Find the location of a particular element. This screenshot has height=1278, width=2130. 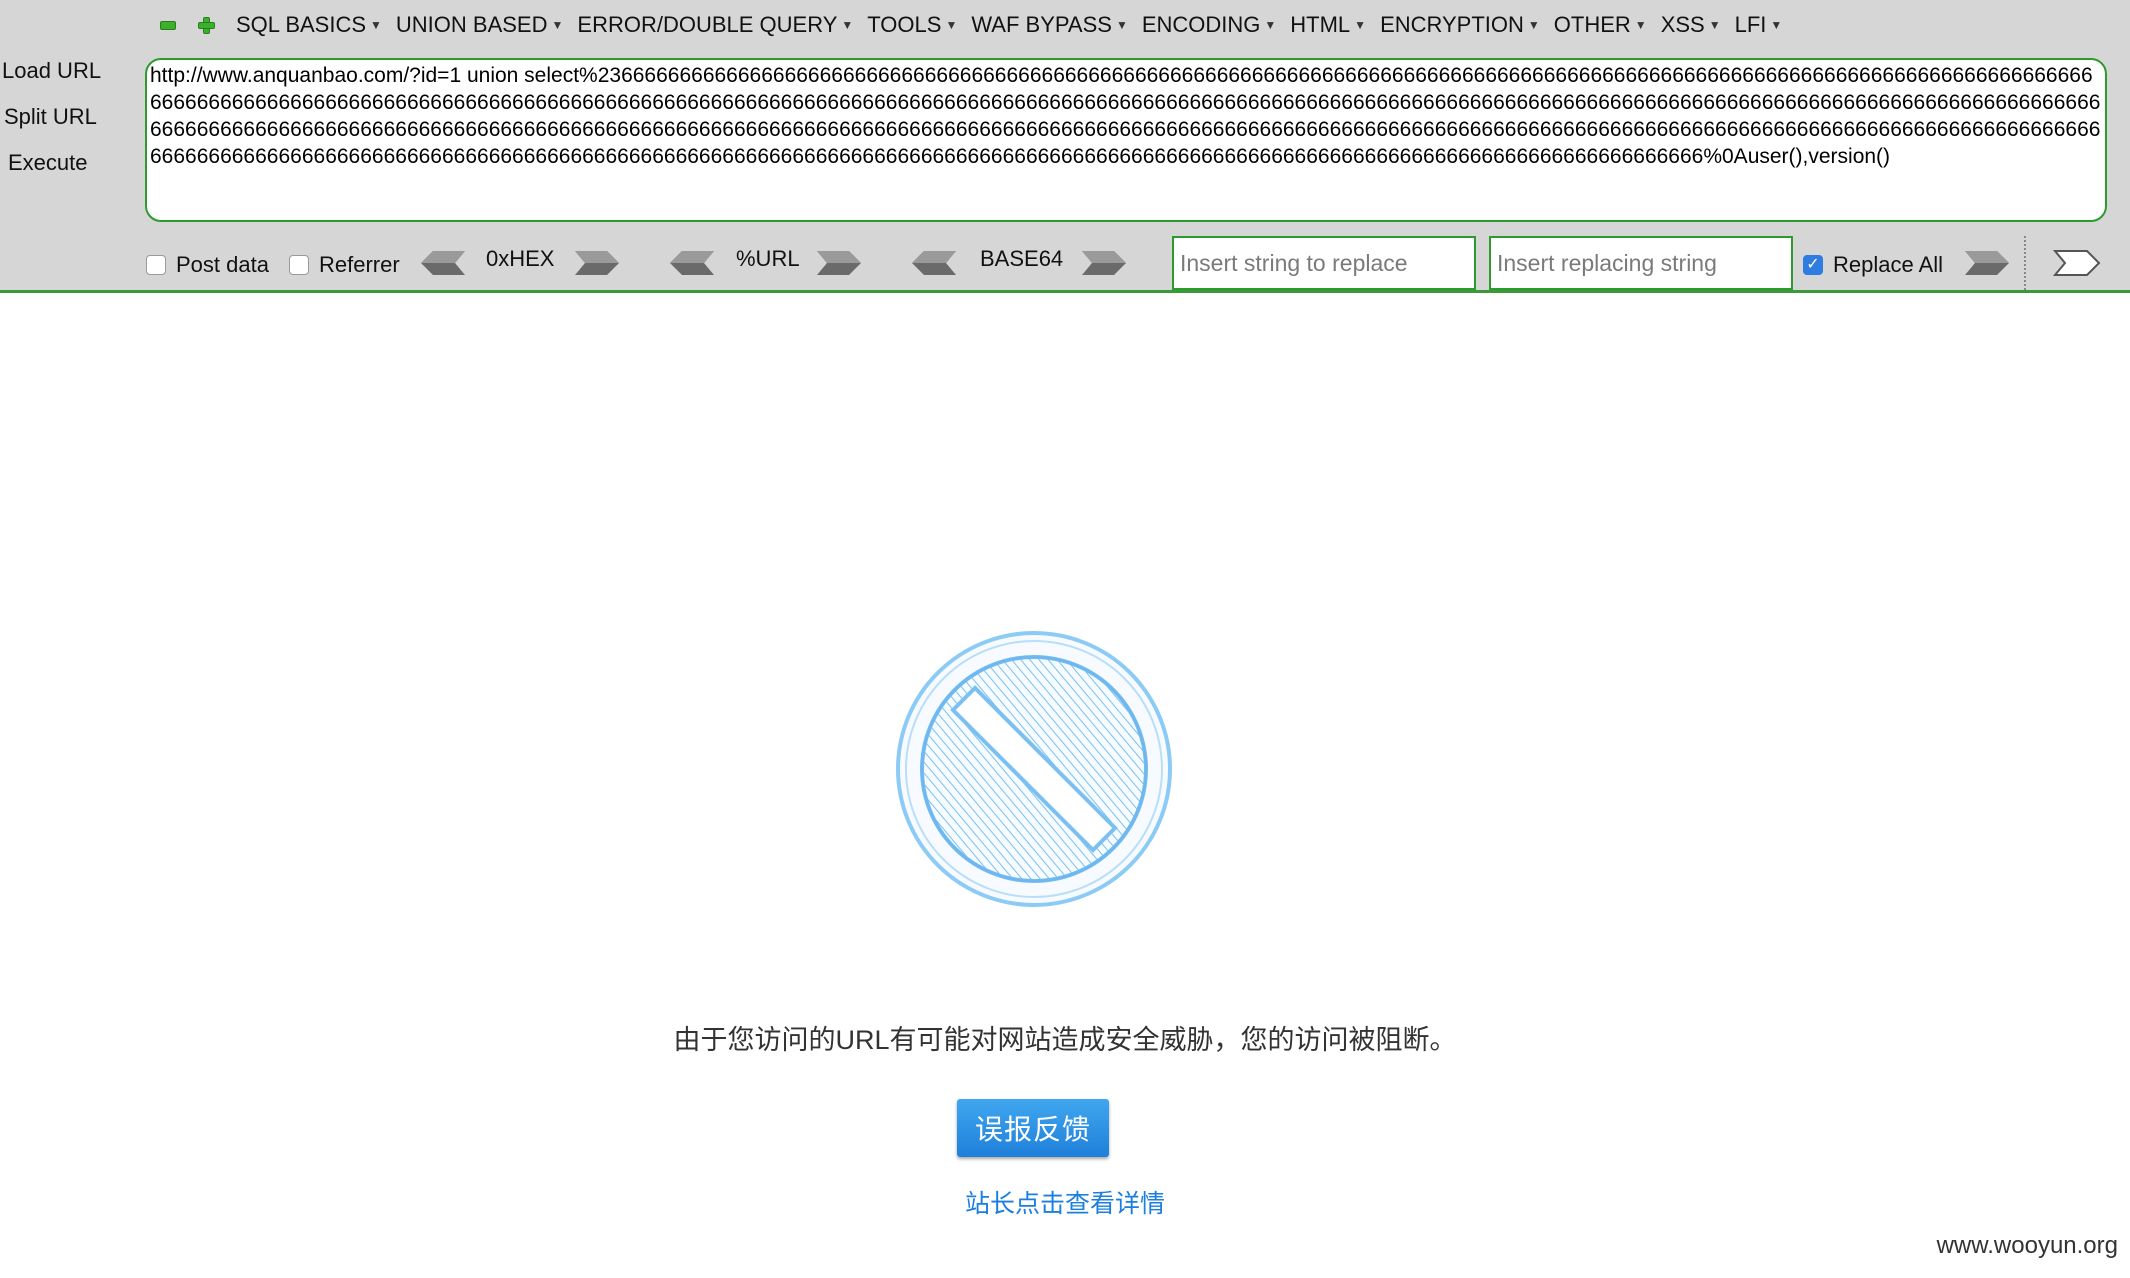

menu-xss: XSS ▼ is located at coordinates (1691, 25).